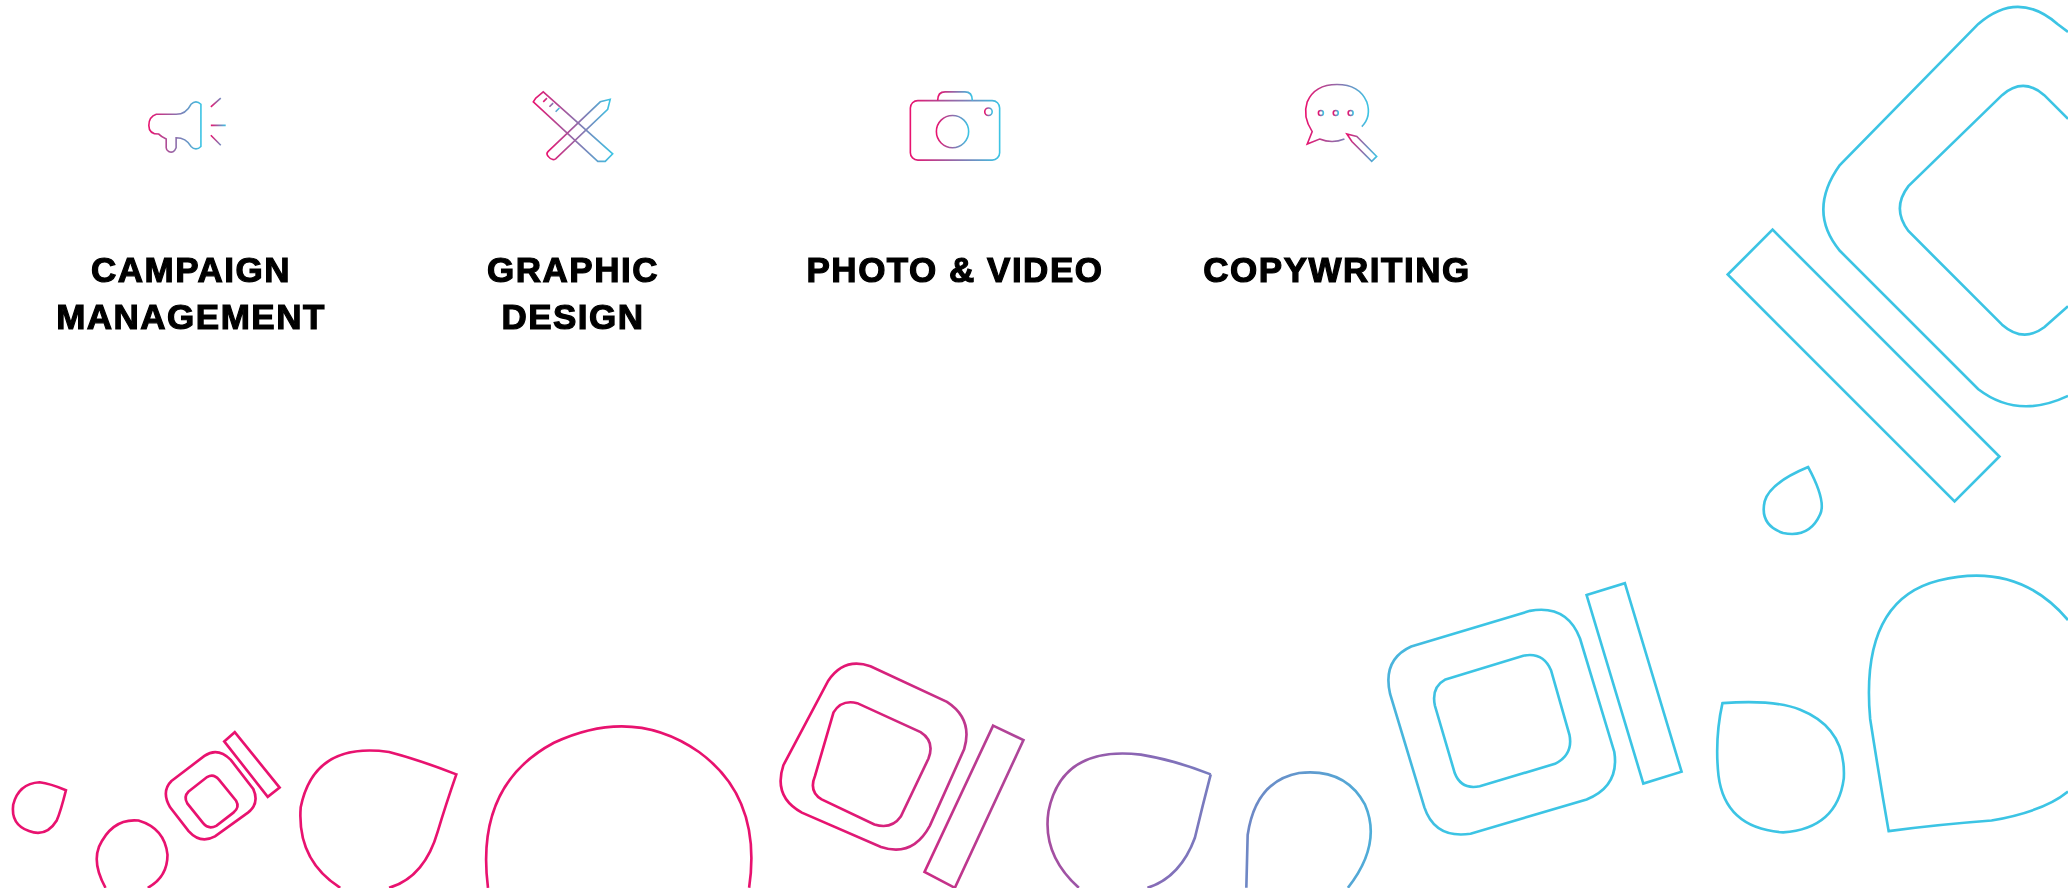 The image size is (2068, 888). What do you see at coordinates (955, 270) in the screenshot?
I see `service-title: PHOTO & VIDEO` at bounding box center [955, 270].